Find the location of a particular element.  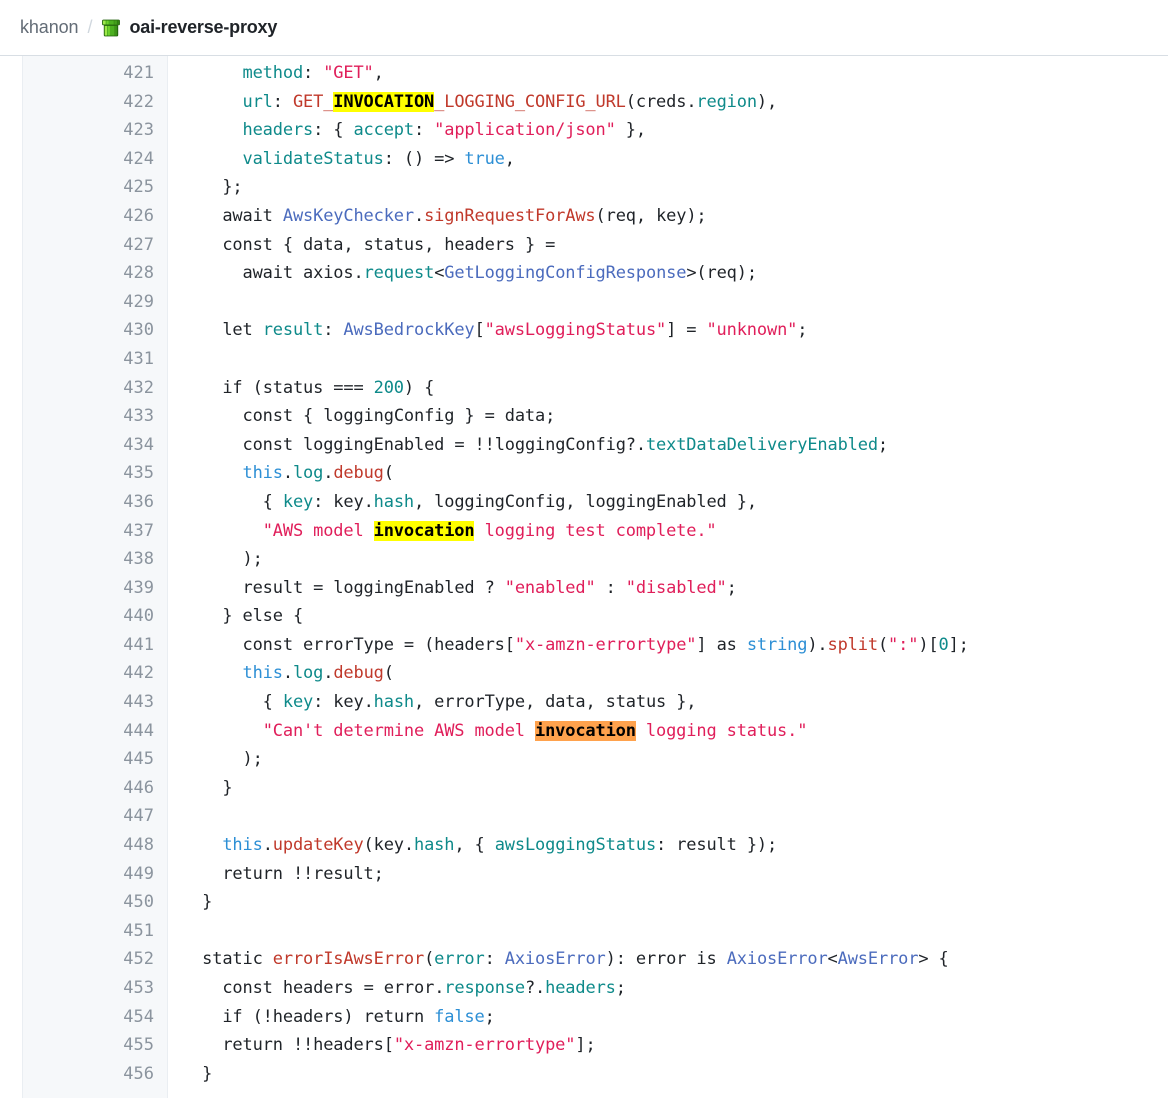

line-number: 447 is located at coordinates (95, 816).